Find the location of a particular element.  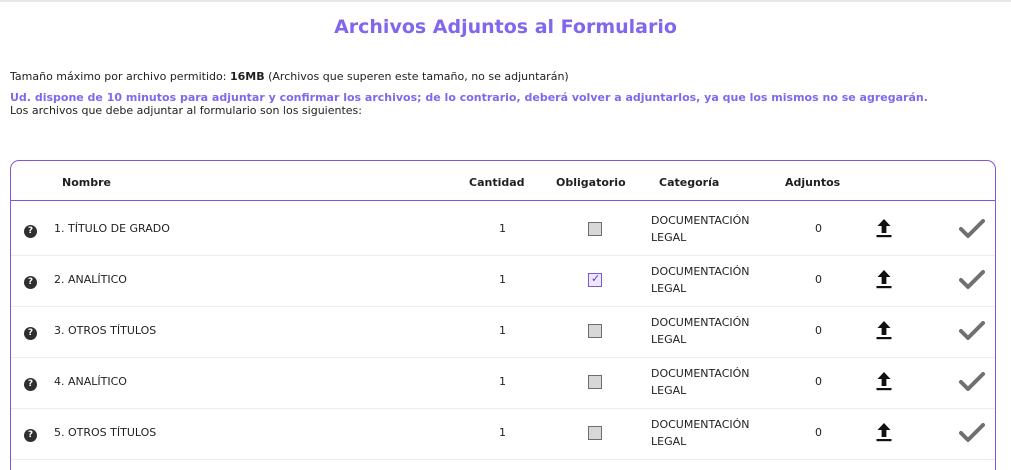

file-name: 3. OTROS TÍTULOS is located at coordinates (105, 330).